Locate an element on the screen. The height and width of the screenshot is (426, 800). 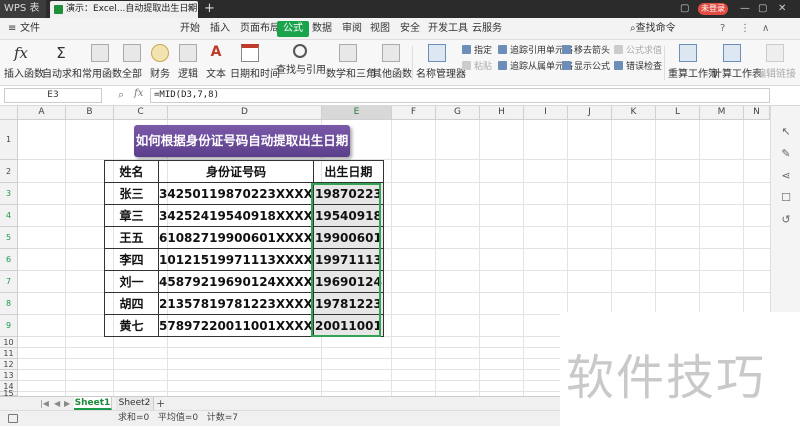
close-tab-icon: ✕ is located at coordinates (190, 9).